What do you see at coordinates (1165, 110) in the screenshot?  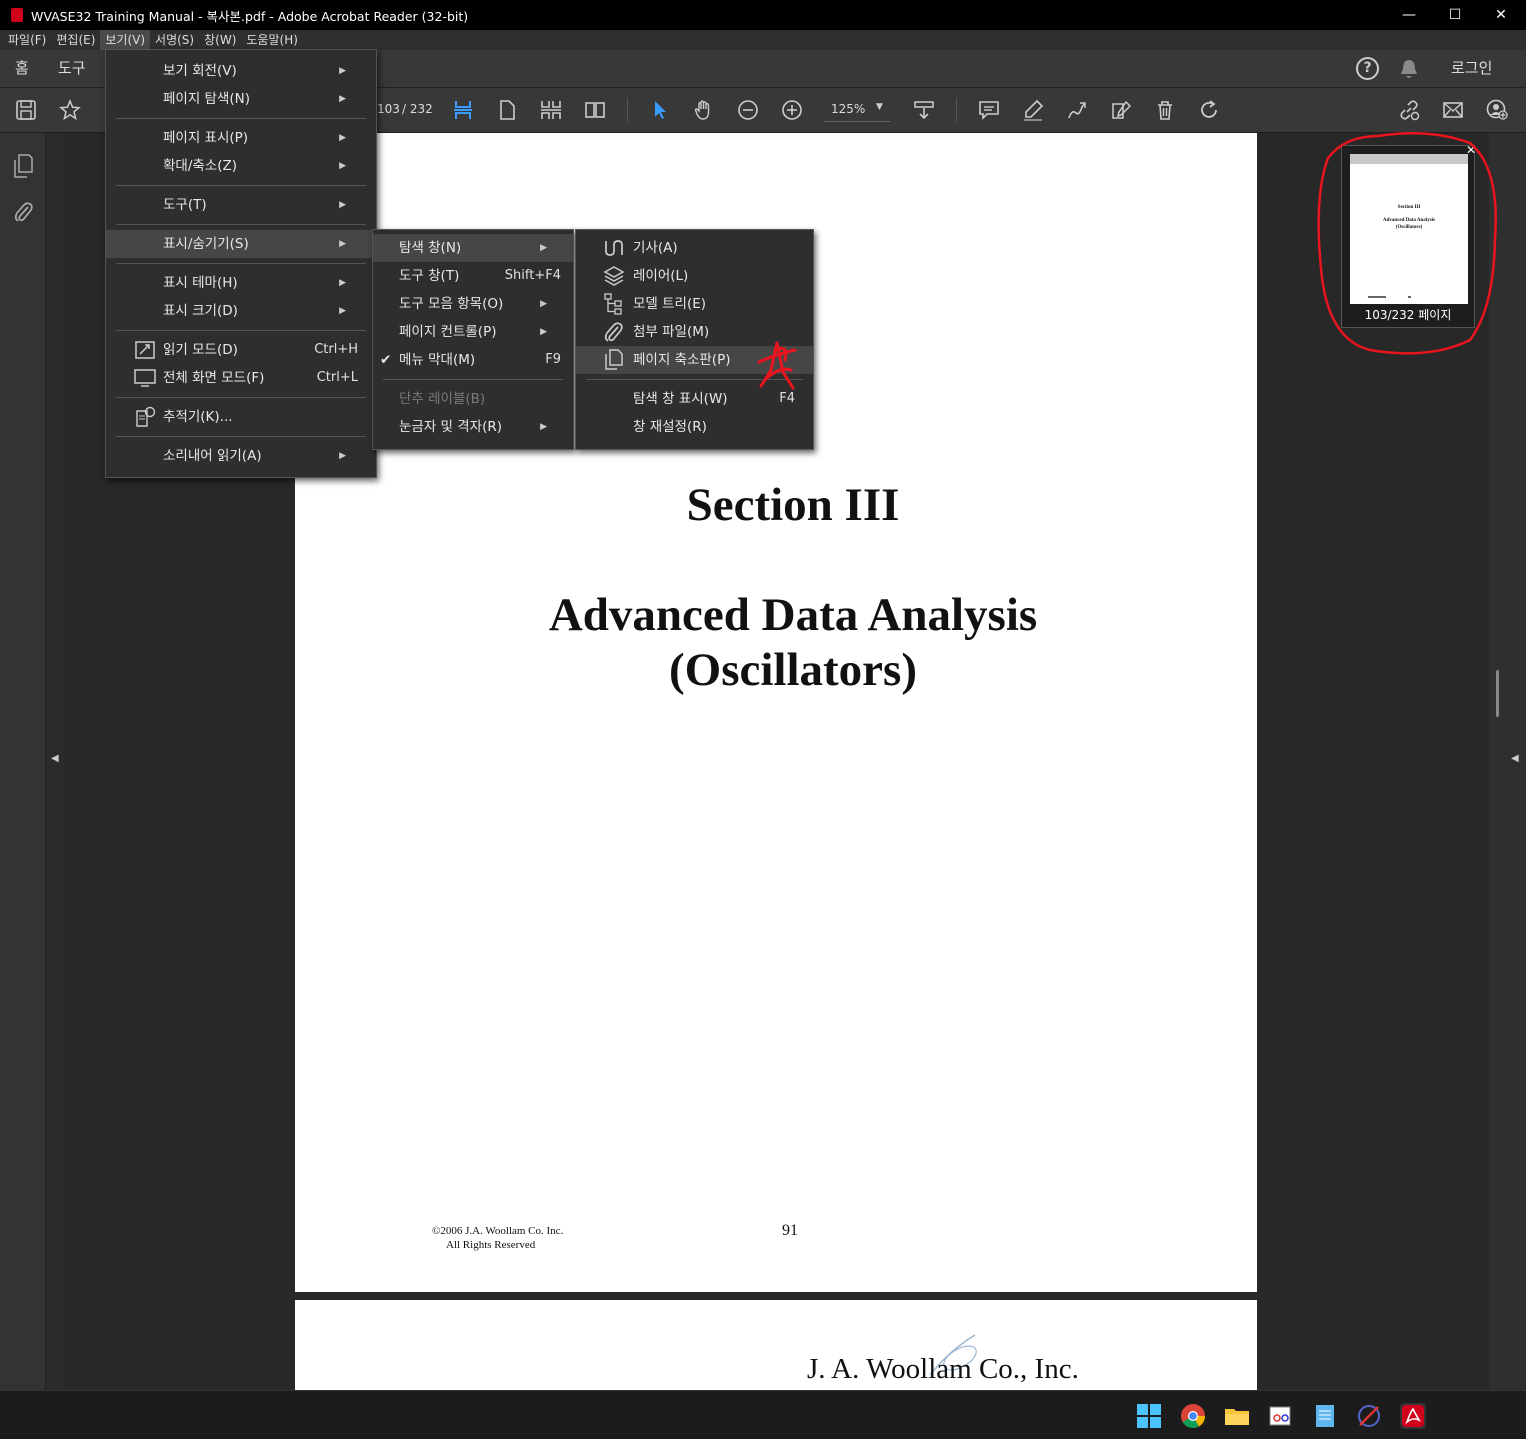 I see `delete-icon` at bounding box center [1165, 110].